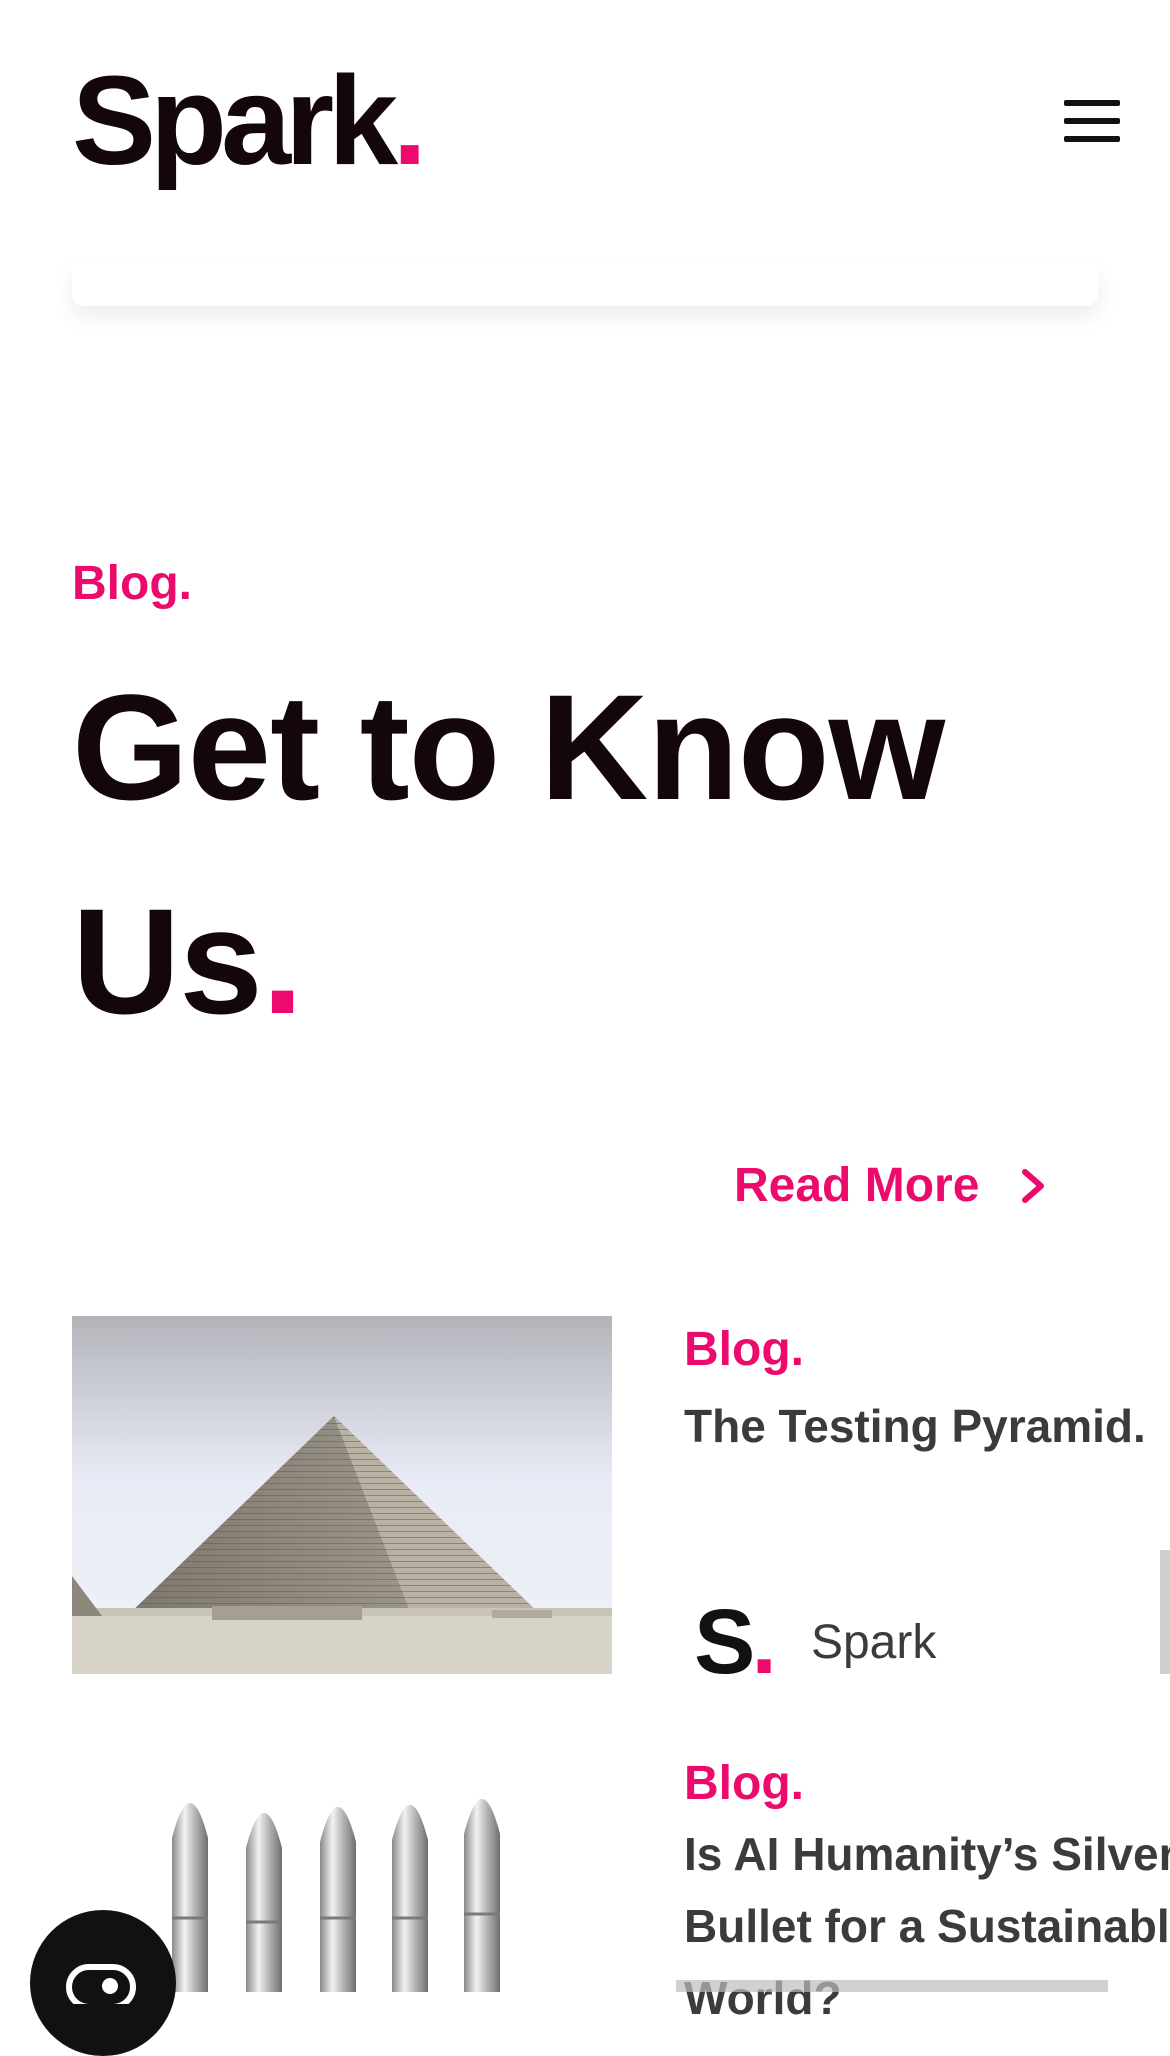  I want to click on author-initial: S, so click(724, 1642).